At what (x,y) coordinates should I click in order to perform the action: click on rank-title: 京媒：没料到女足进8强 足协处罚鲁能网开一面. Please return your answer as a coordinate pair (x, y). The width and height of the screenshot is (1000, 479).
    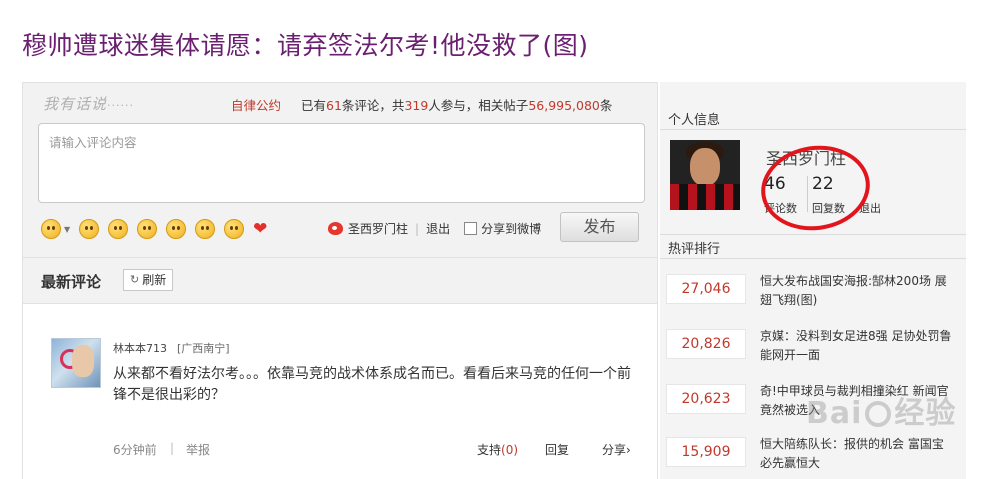
    Looking at the image, I should click on (857, 346).